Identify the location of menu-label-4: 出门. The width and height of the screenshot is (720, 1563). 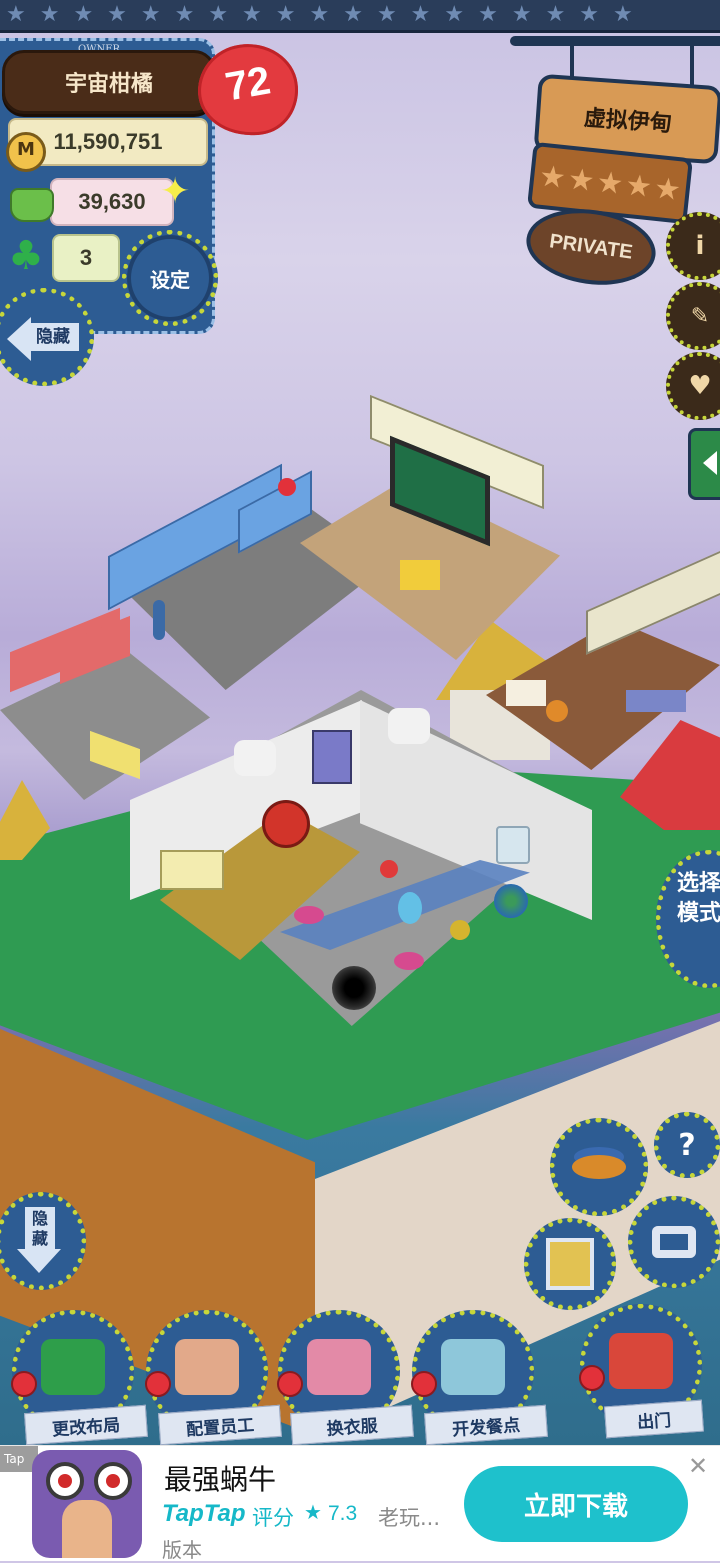
(654, 1419).